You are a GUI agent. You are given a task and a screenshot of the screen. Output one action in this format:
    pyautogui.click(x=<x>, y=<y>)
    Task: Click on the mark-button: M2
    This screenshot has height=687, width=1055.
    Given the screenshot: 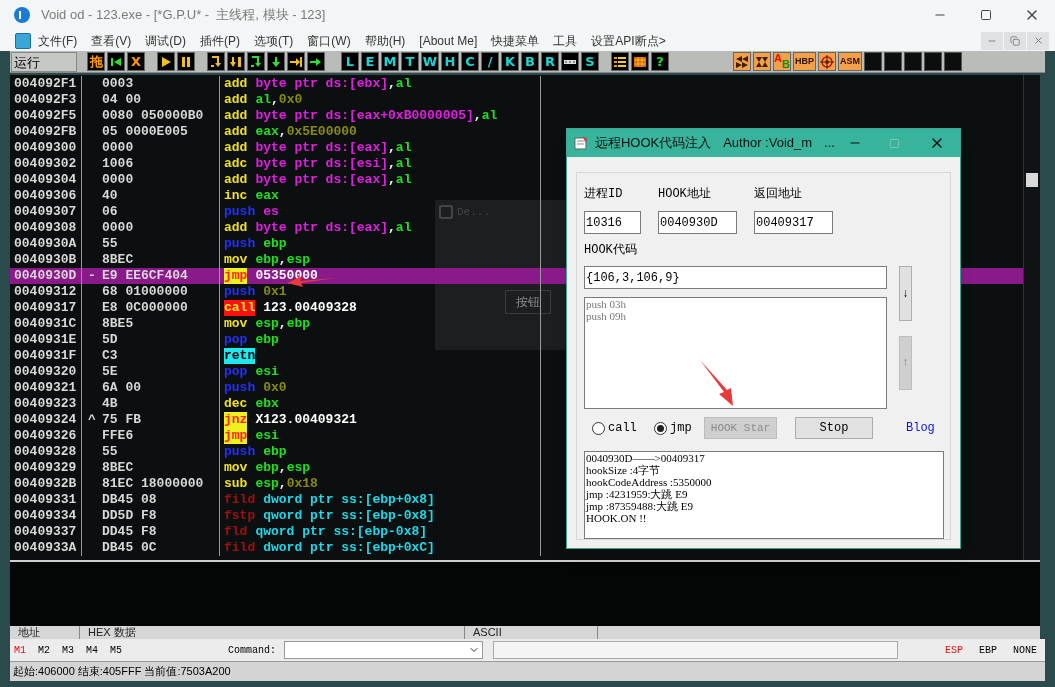 What is the action you would take?
    pyautogui.click(x=44, y=650)
    